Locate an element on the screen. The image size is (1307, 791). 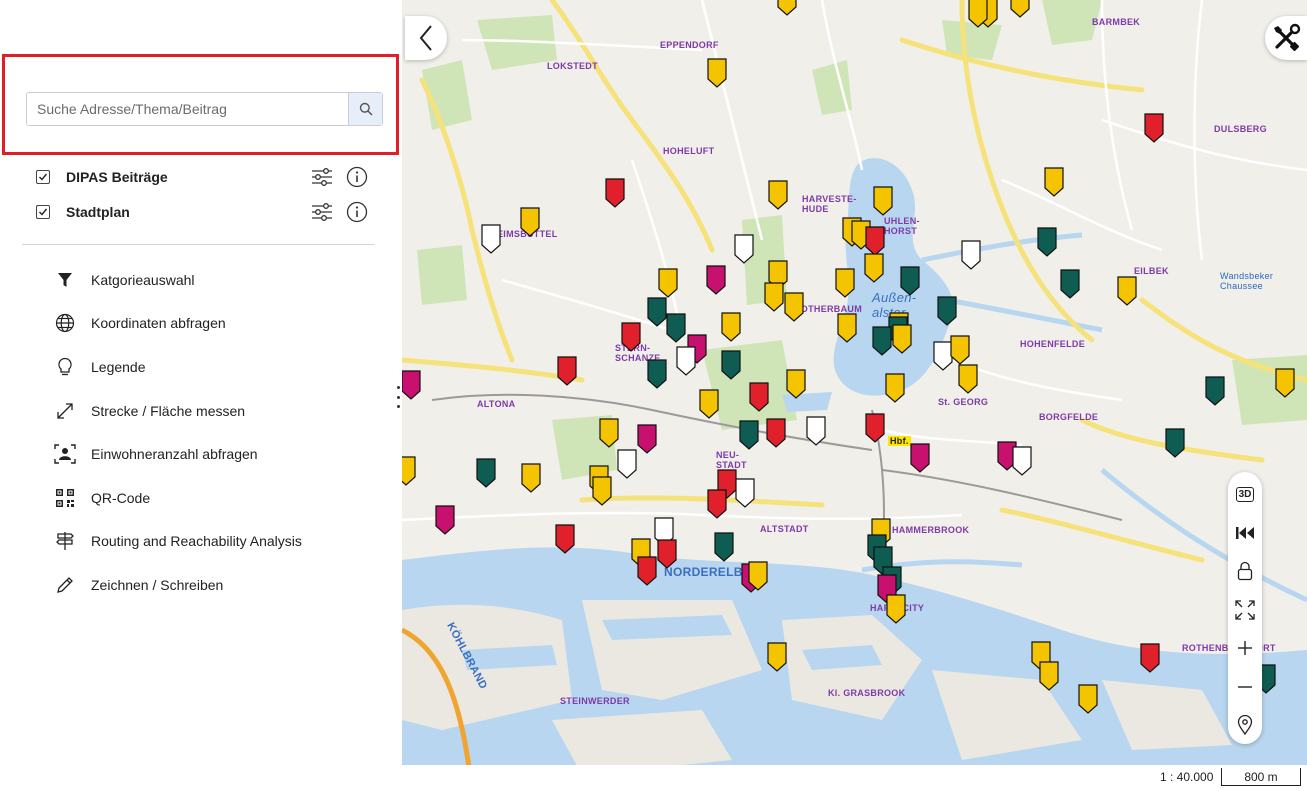
menu-item-population: Einwohneranzahl abfragen is located at coordinates (222, 454).